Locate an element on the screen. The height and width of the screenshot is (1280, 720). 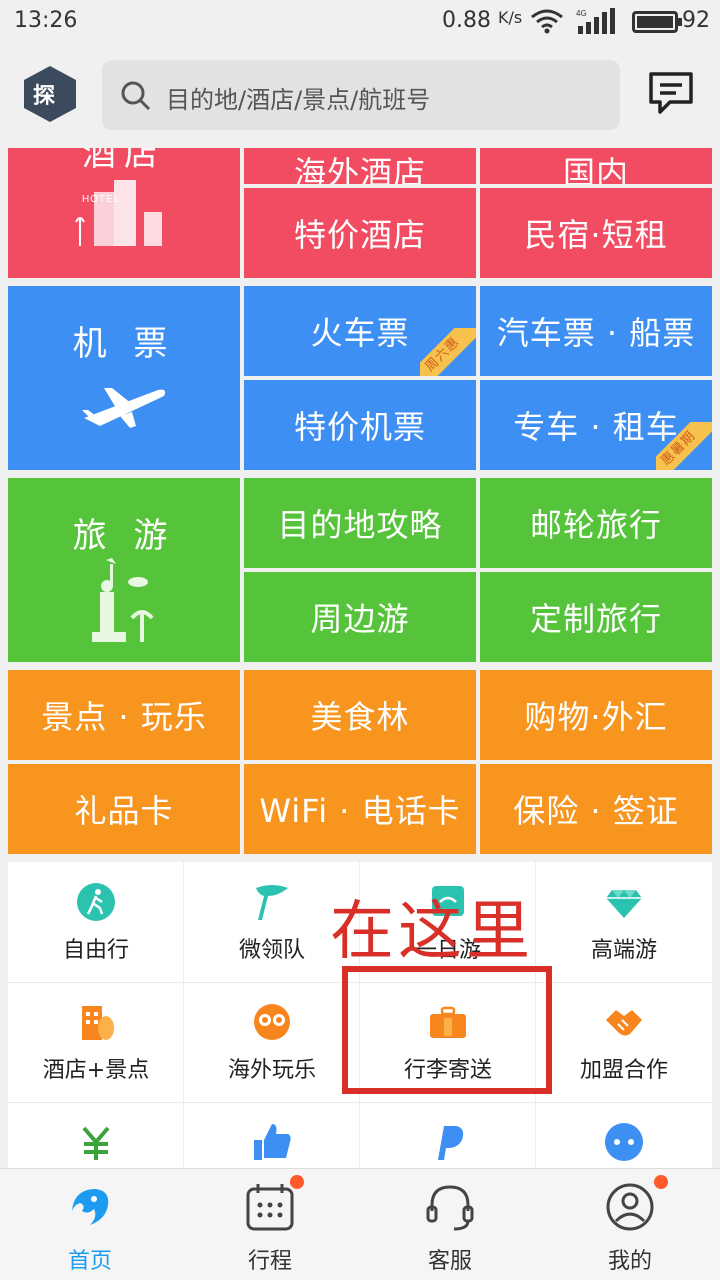
tile-car-rental: 专车 · 租车 惠暑期 is located at coordinates (596, 425).